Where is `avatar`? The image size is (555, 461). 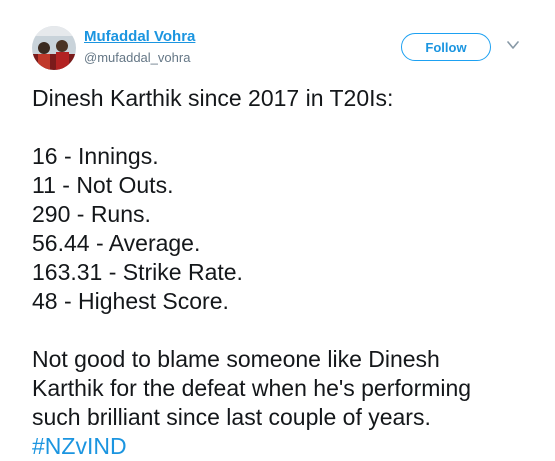 avatar is located at coordinates (54, 48).